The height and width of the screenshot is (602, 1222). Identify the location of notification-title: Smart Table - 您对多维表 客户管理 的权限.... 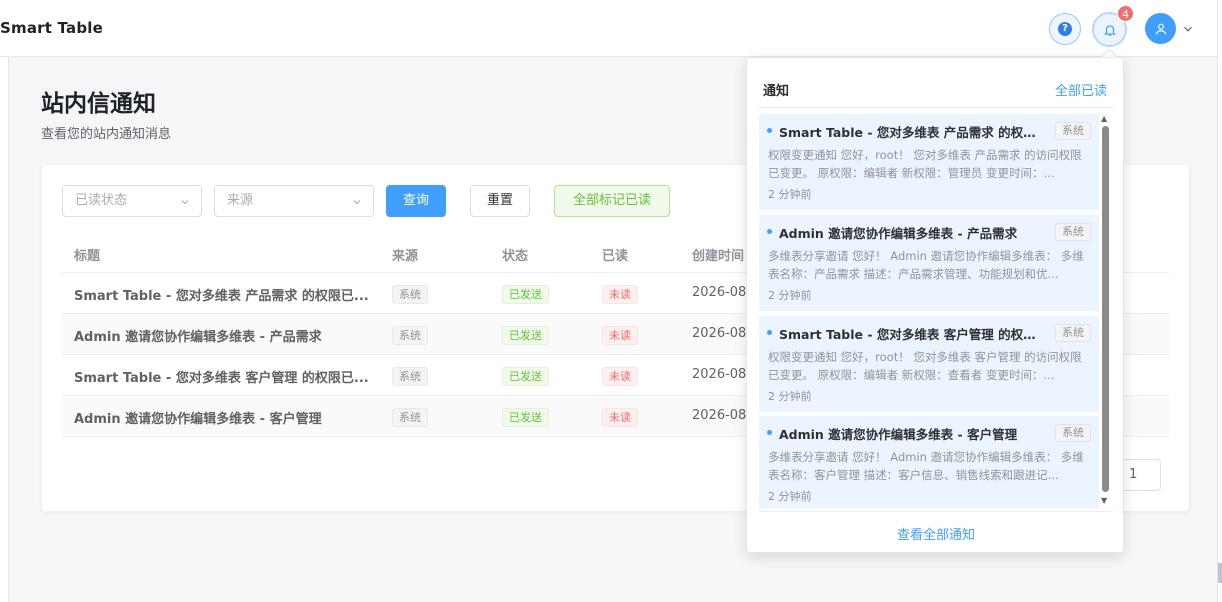
(910, 334).